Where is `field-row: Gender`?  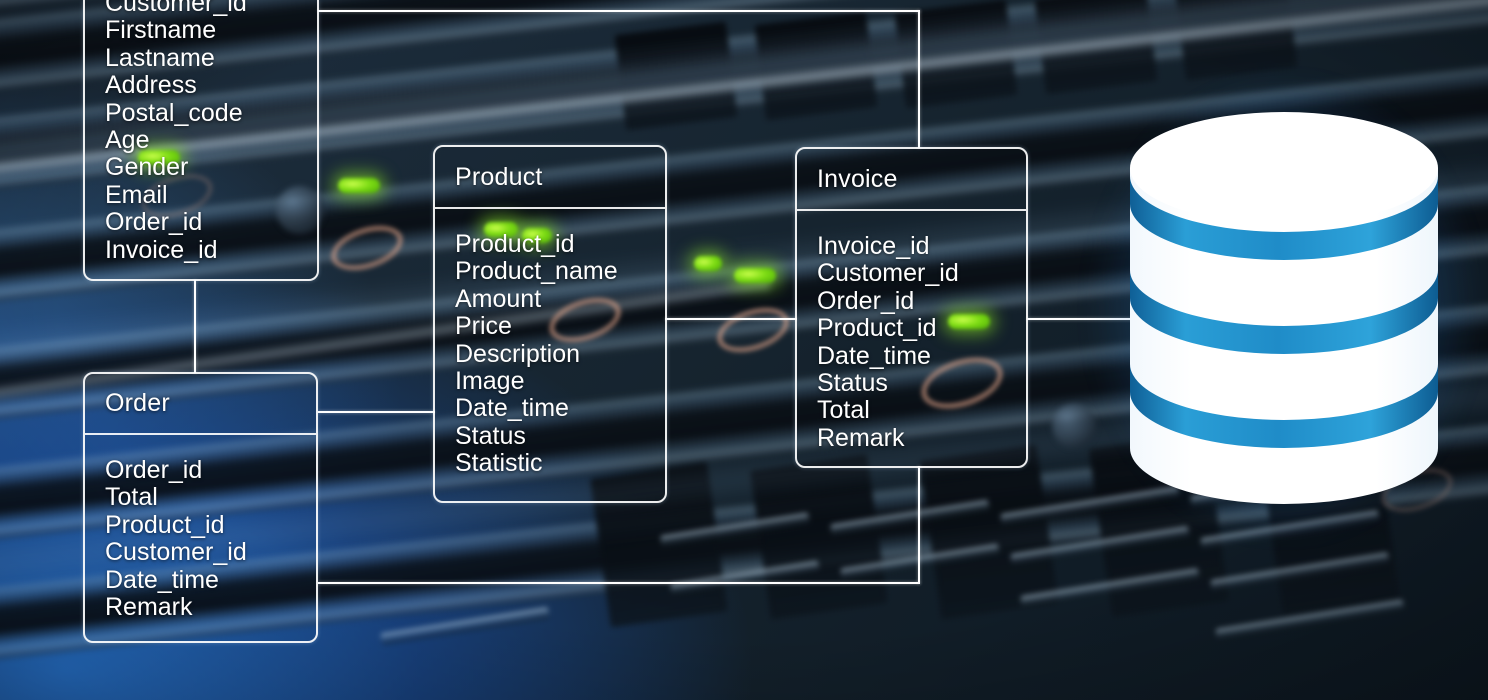
field-row: Gender is located at coordinates (147, 167).